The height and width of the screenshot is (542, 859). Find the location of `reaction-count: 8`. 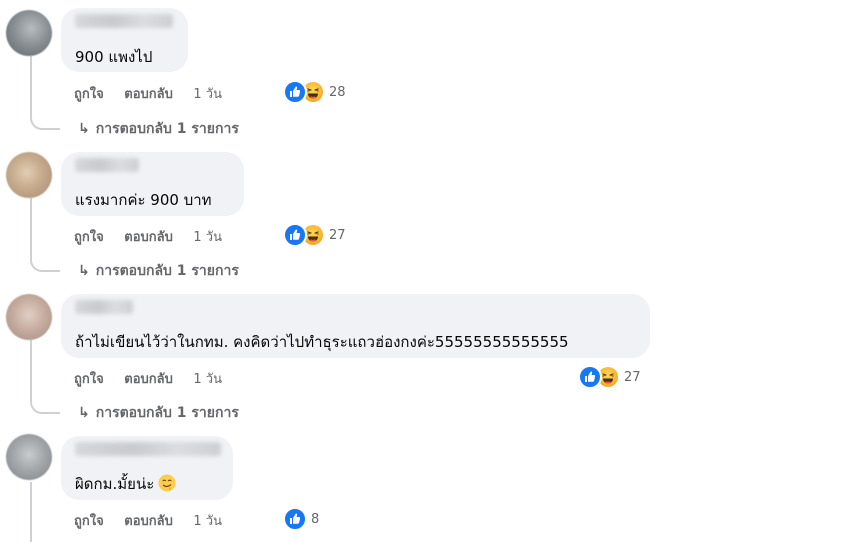

reaction-count: 8 is located at coordinates (315, 519).